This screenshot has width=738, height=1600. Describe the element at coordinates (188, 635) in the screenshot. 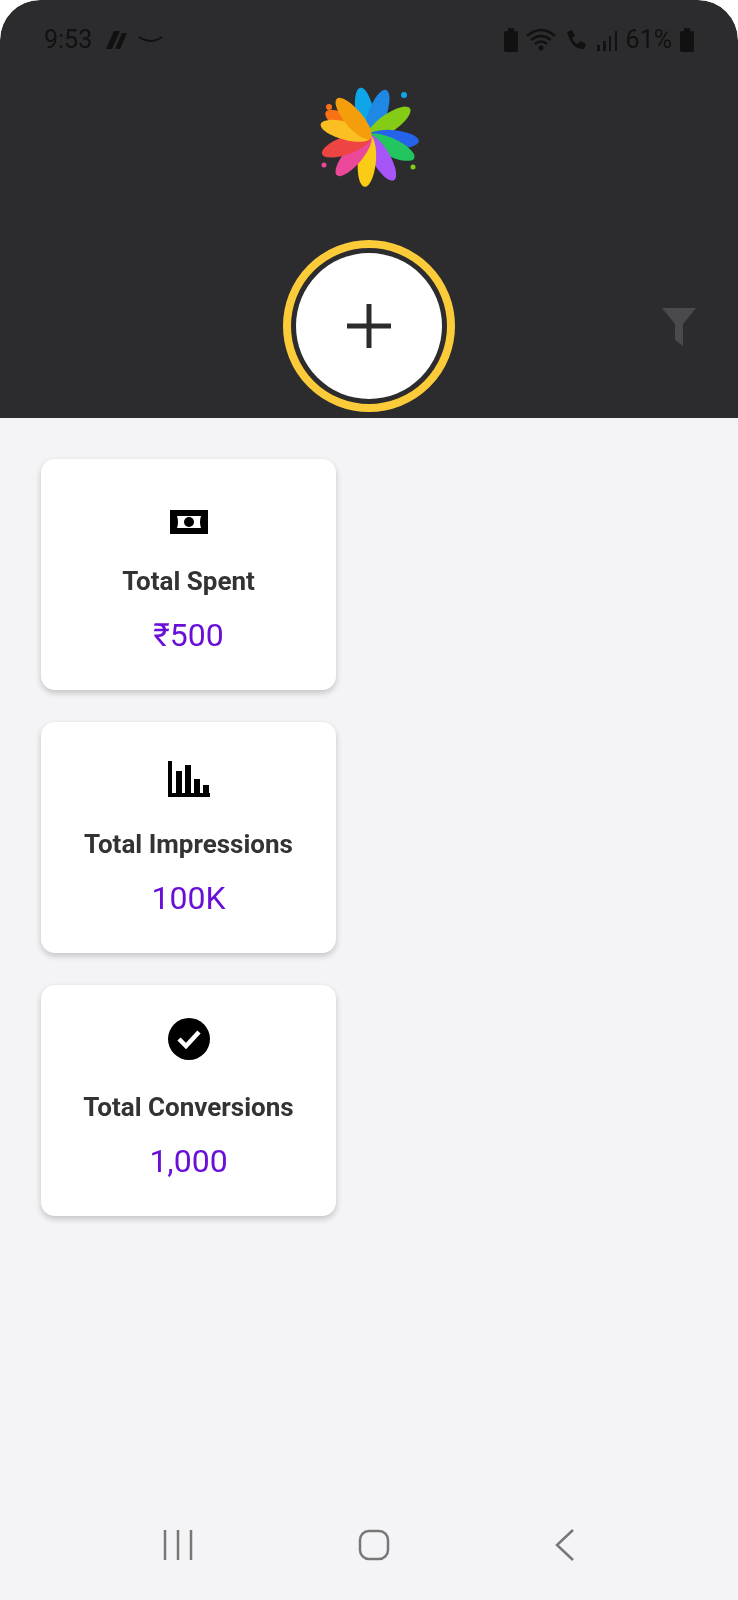

I see `stat-value: ₹500` at that location.